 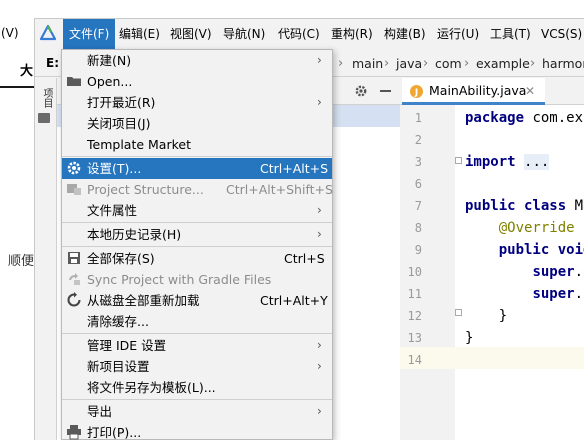 What do you see at coordinates (558, 272) in the screenshot?
I see `code-line: super.o` at bounding box center [558, 272].